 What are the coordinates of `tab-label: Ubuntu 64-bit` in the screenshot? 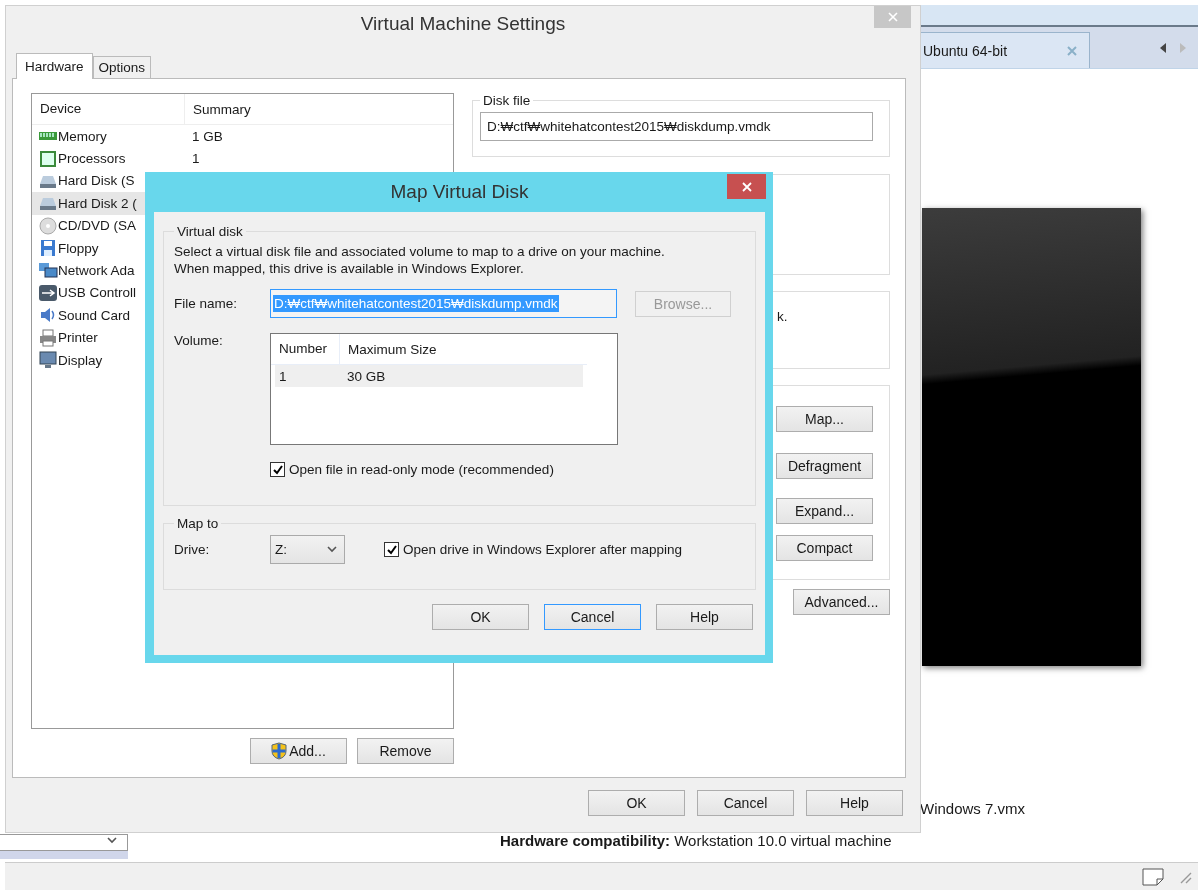 It's located at (965, 50).